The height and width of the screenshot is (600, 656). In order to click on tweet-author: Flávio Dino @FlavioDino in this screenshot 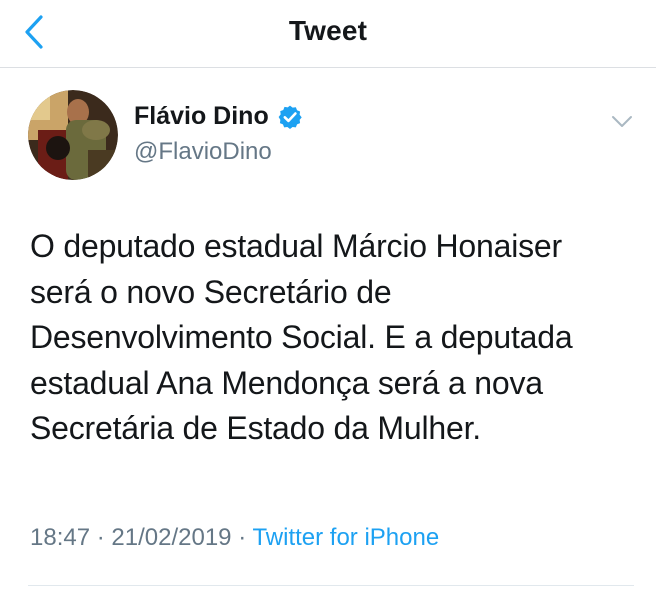, I will do `click(333, 136)`.